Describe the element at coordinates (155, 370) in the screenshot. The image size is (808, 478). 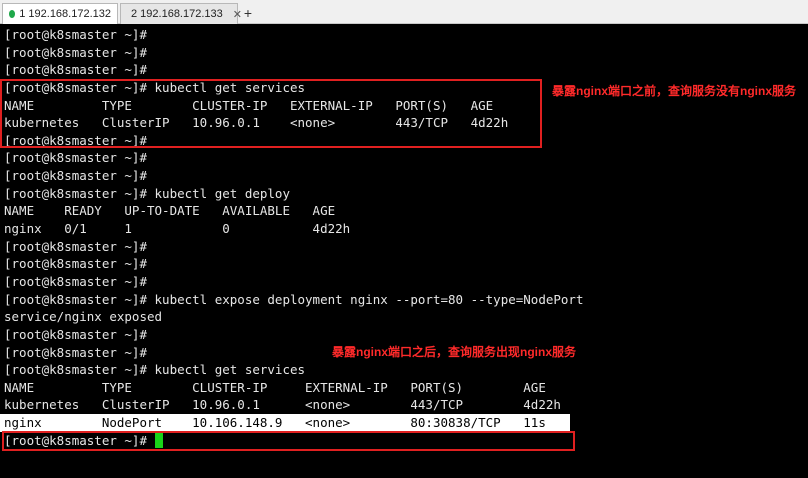
I see `terminal-line: [root@k8smaster ~]# kubectl get services` at that location.